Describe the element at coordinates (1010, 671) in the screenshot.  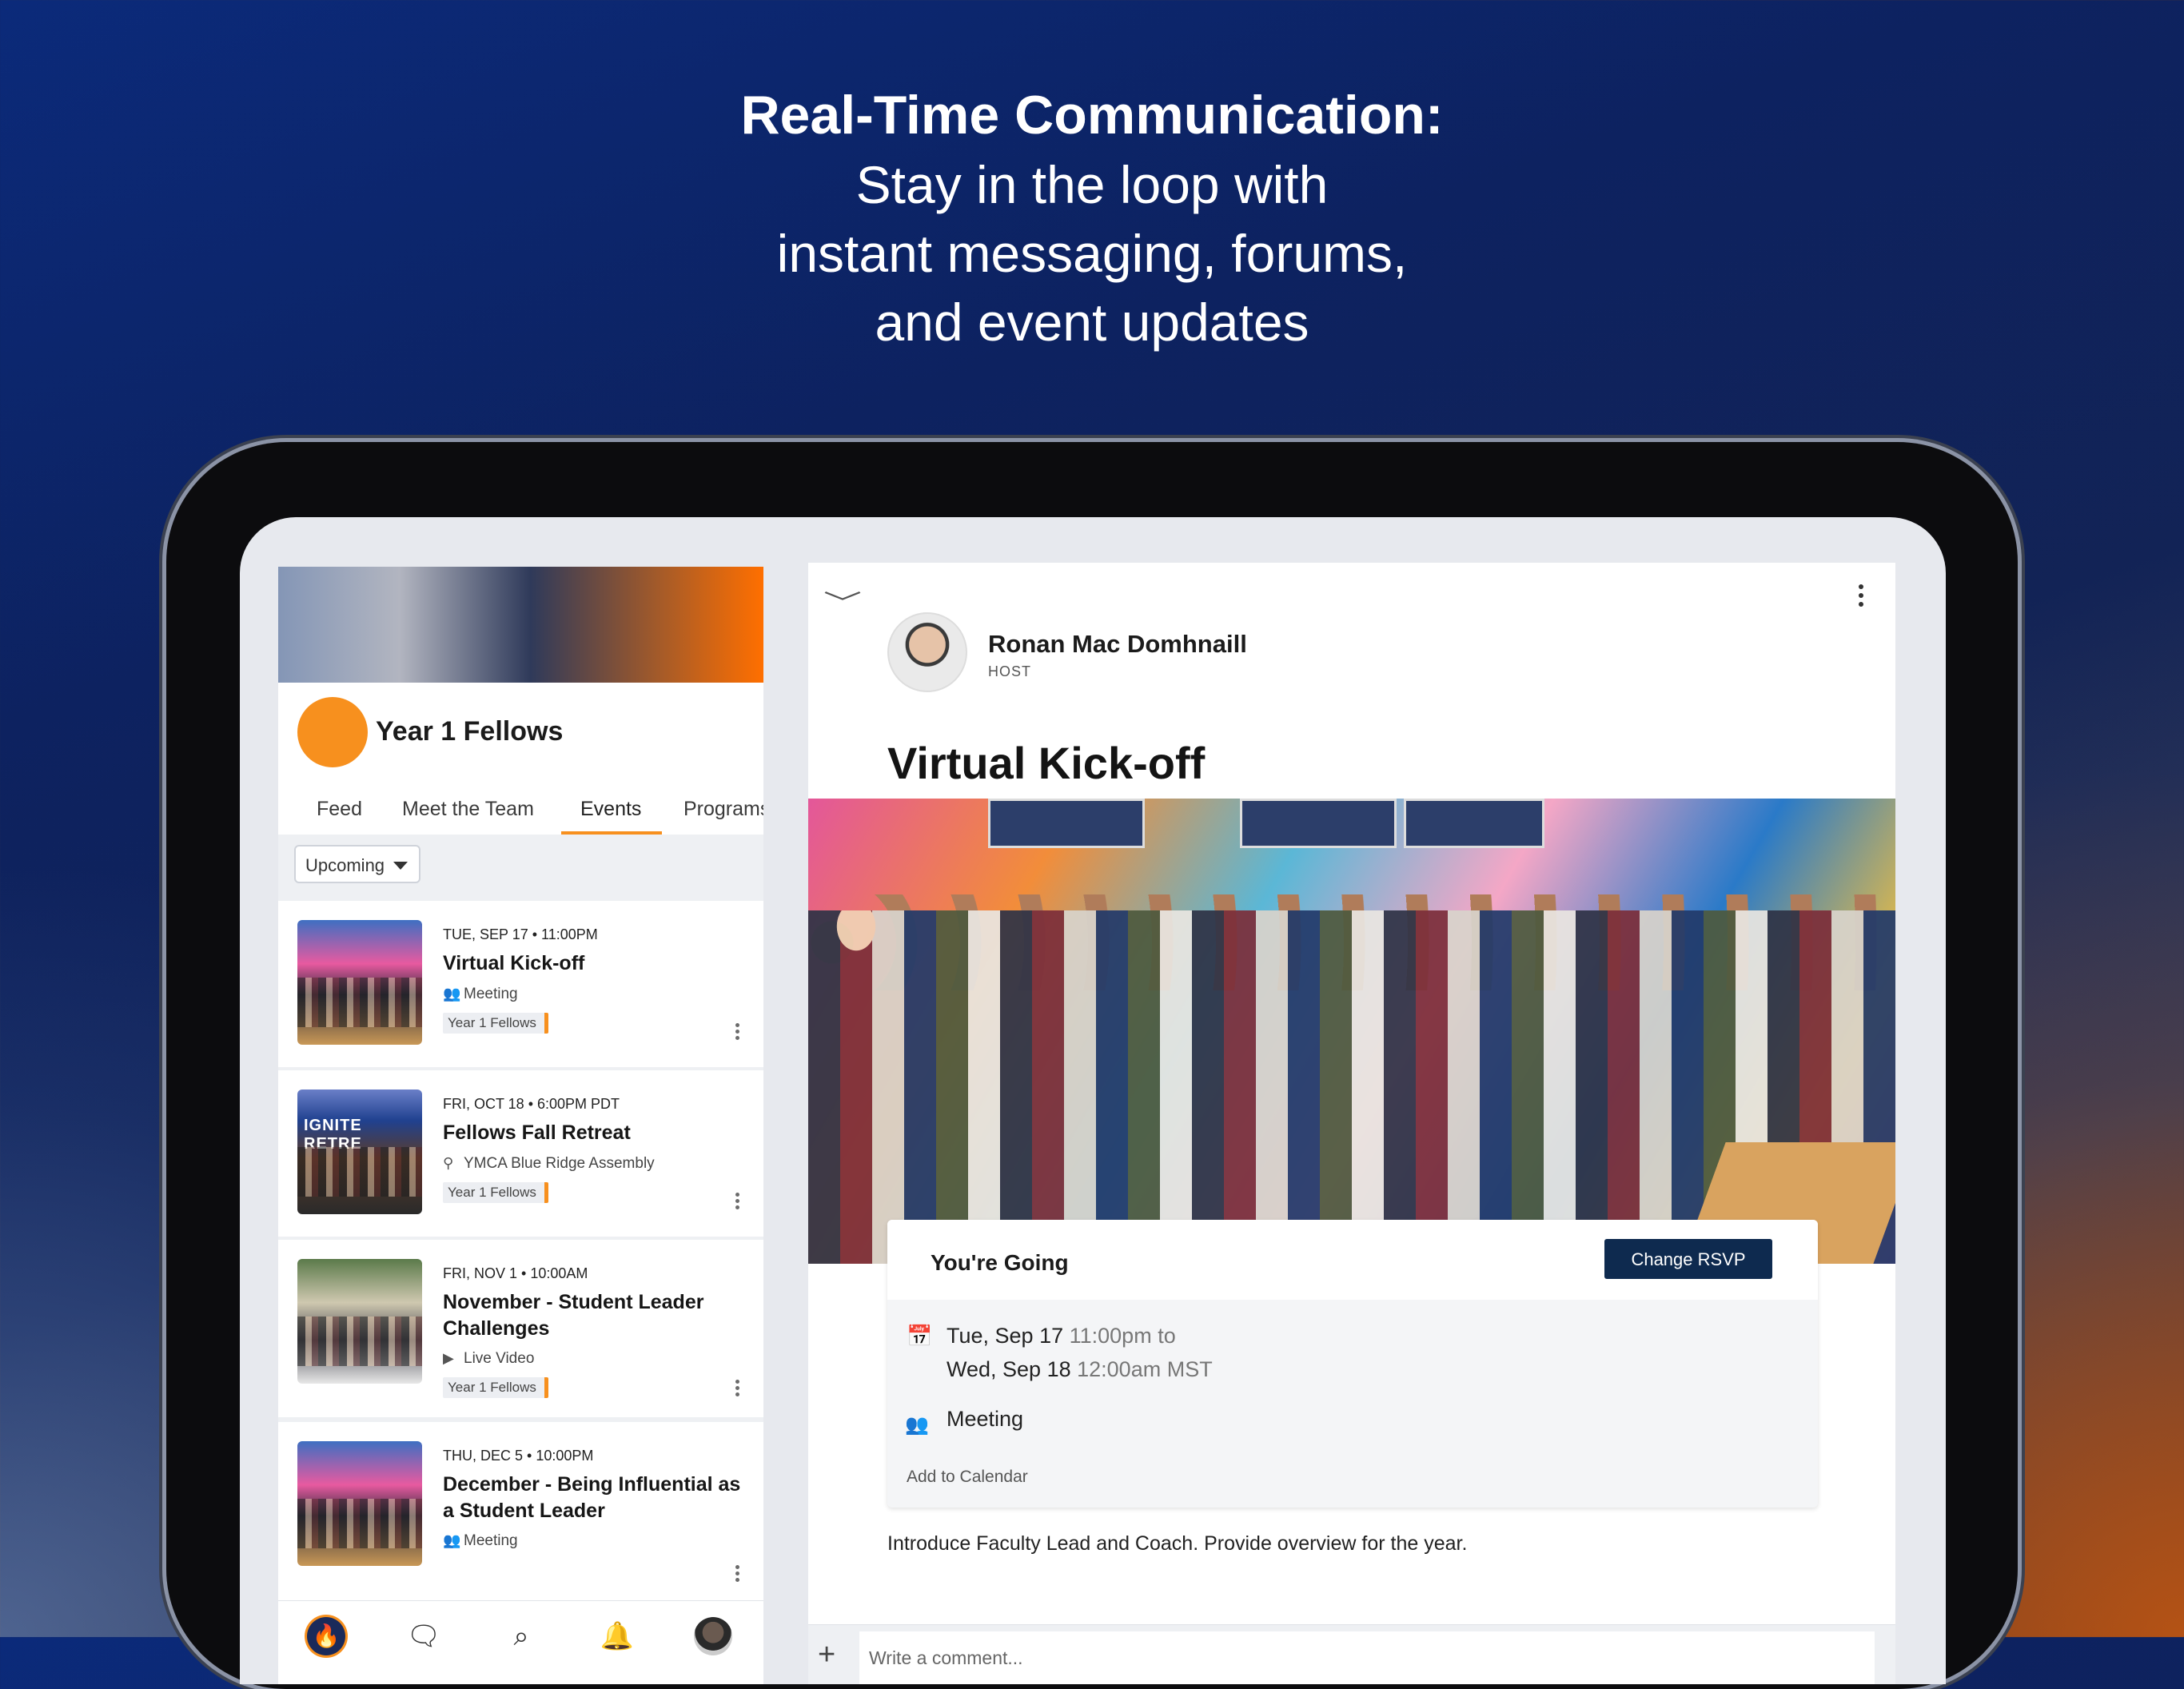
I see `host-role: HOST` at that location.